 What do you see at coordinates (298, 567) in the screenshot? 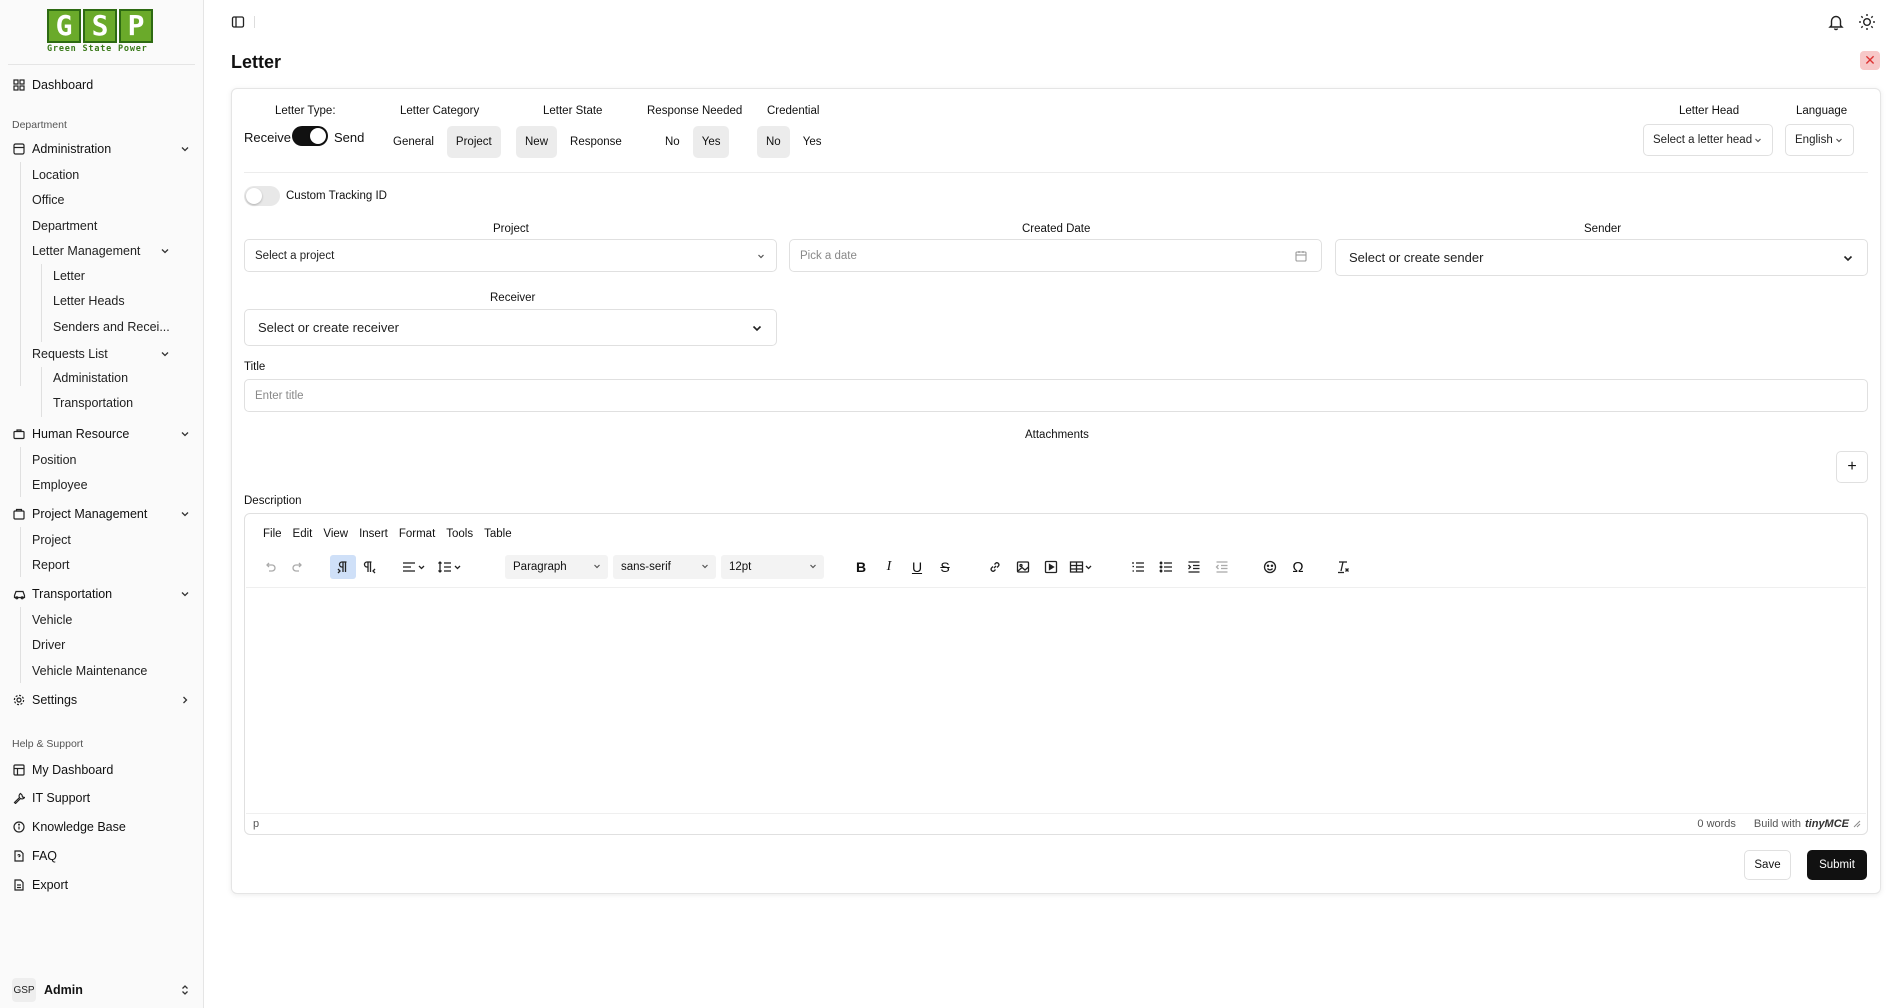
I see `redo-icon` at bounding box center [298, 567].